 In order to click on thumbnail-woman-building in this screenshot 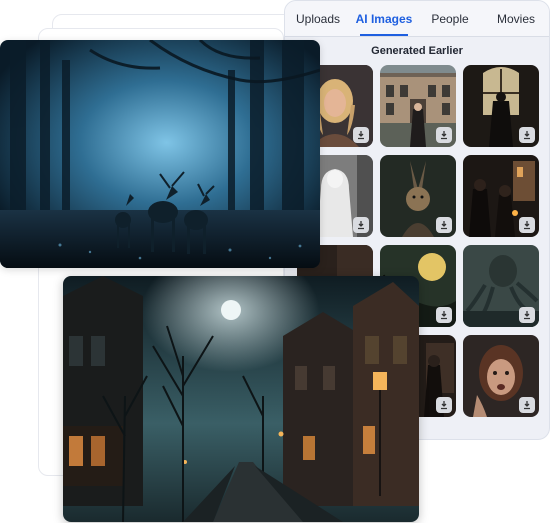, I will do `click(418, 106)`.